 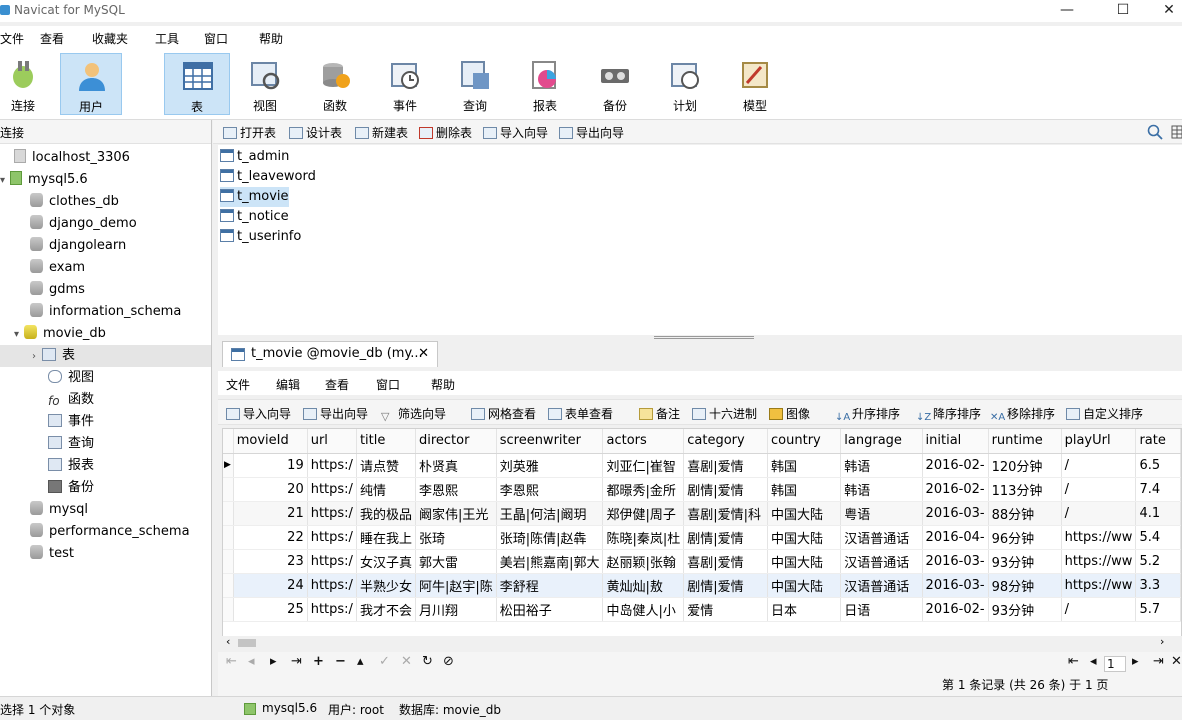 What do you see at coordinates (270, 441) in the screenshot?
I see `column-header-movieId: movieId` at bounding box center [270, 441].